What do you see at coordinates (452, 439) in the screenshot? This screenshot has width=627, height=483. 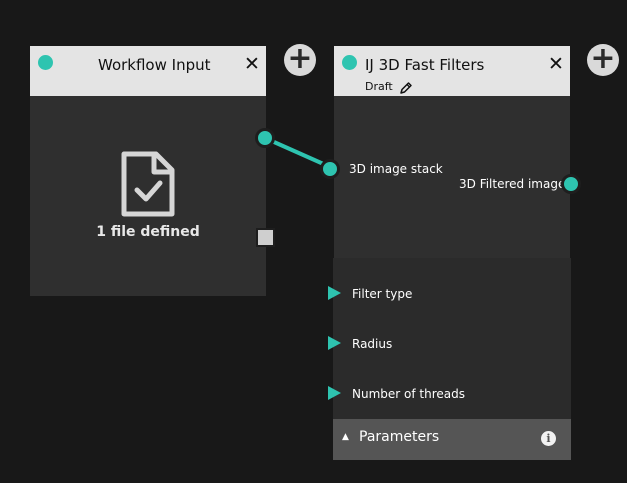 I see `parameters-bar: ▲ Parameters i` at bounding box center [452, 439].